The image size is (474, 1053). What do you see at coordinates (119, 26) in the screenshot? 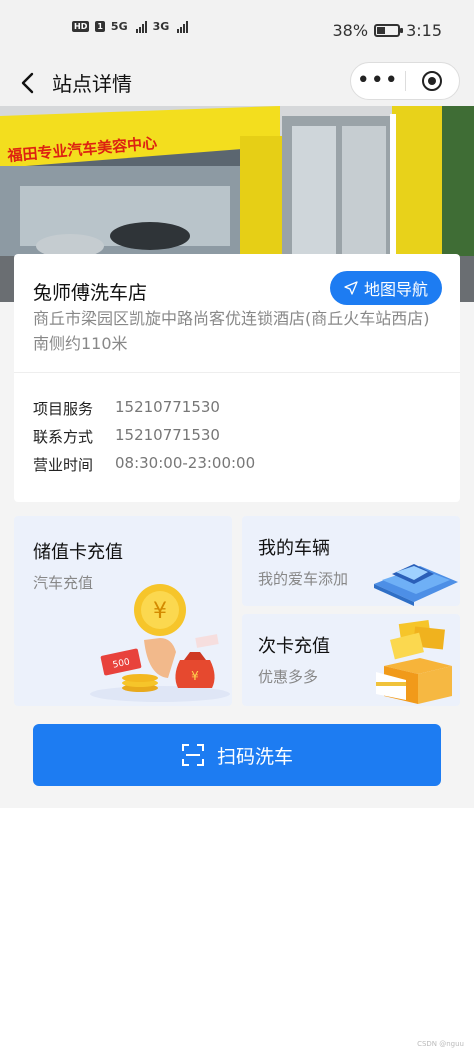
I see `network-label-1: 5G` at bounding box center [119, 26].